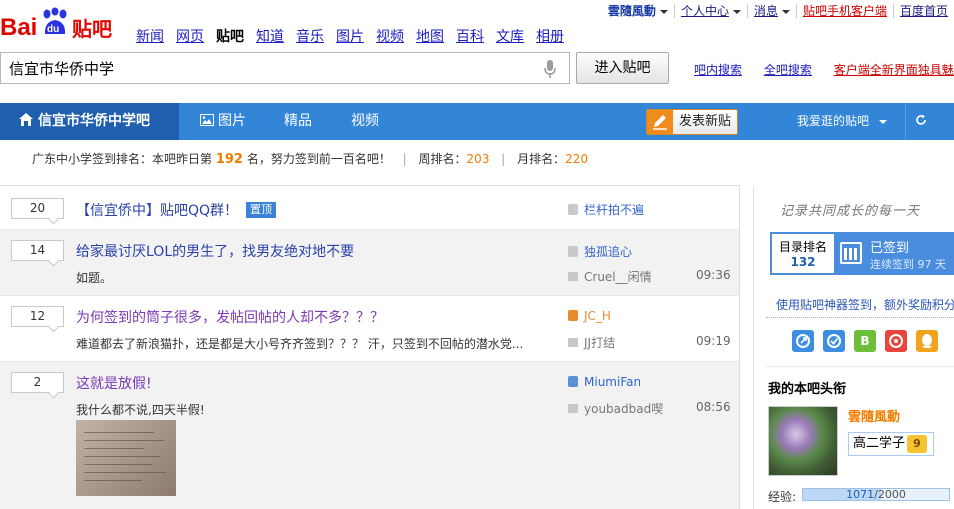  What do you see at coordinates (860, 494) in the screenshot?
I see `exp-current: 1071` at bounding box center [860, 494].